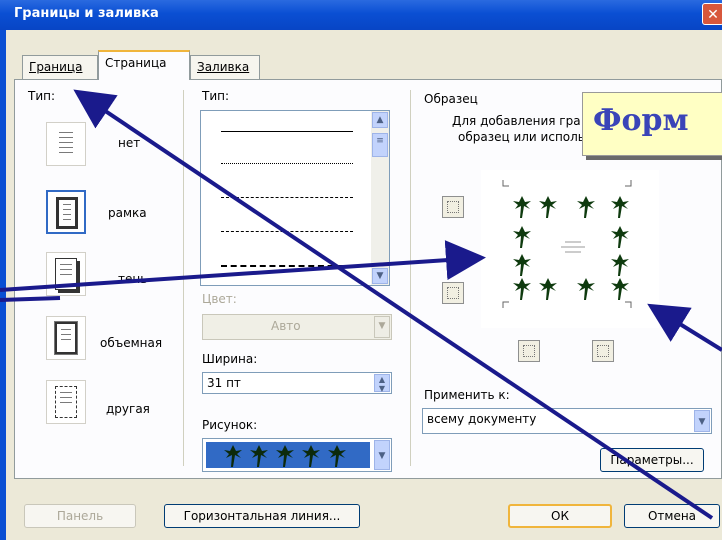  What do you see at coordinates (380, 145) in the screenshot?
I see `scroll-thumb: ≡` at bounding box center [380, 145].